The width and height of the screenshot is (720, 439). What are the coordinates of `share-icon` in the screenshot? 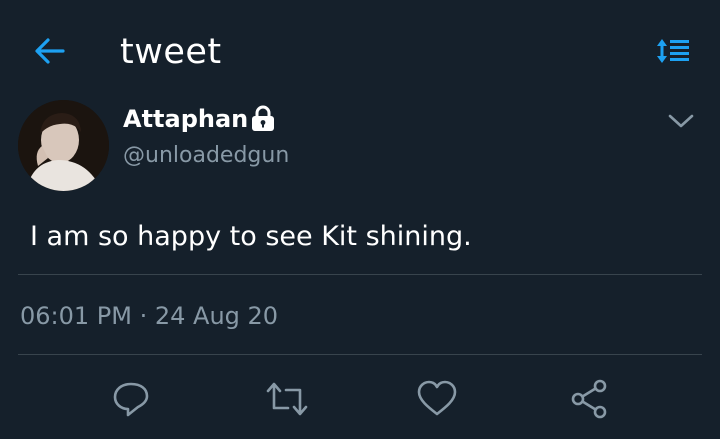 It's located at (591, 399).